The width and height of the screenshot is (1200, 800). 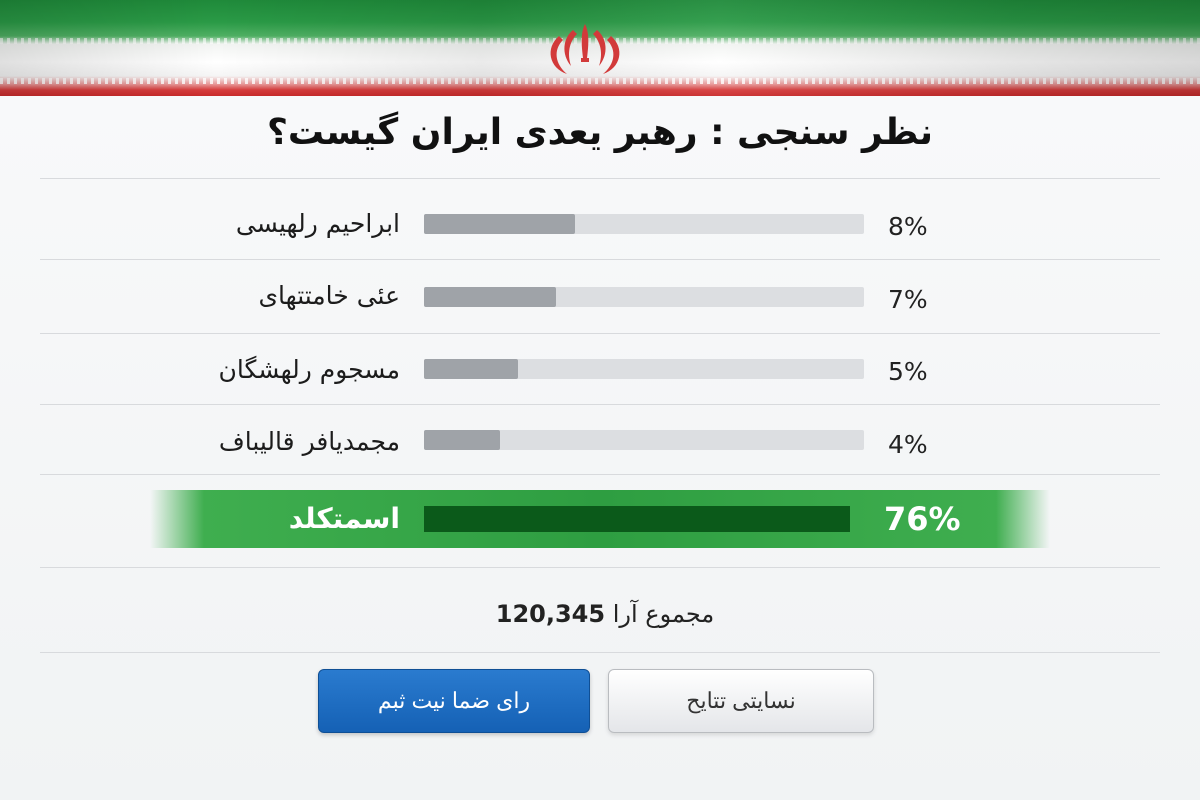 I want to click on option-percent: 8%, so click(x=908, y=226).